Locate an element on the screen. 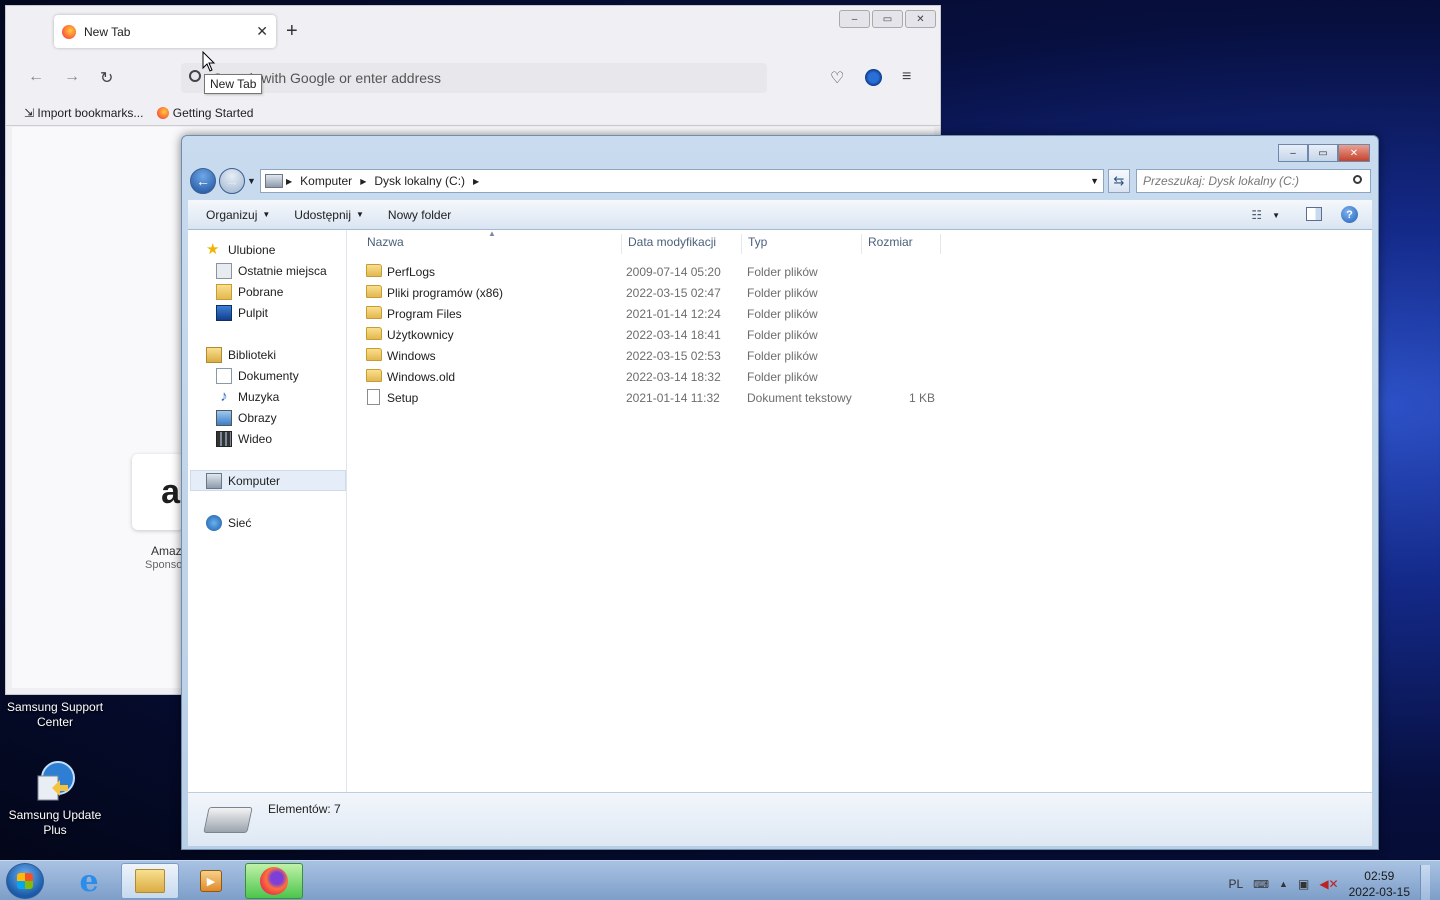 The height and width of the screenshot is (900, 1440). pocket-icon: ♡ is located at coordinates (837, 78).